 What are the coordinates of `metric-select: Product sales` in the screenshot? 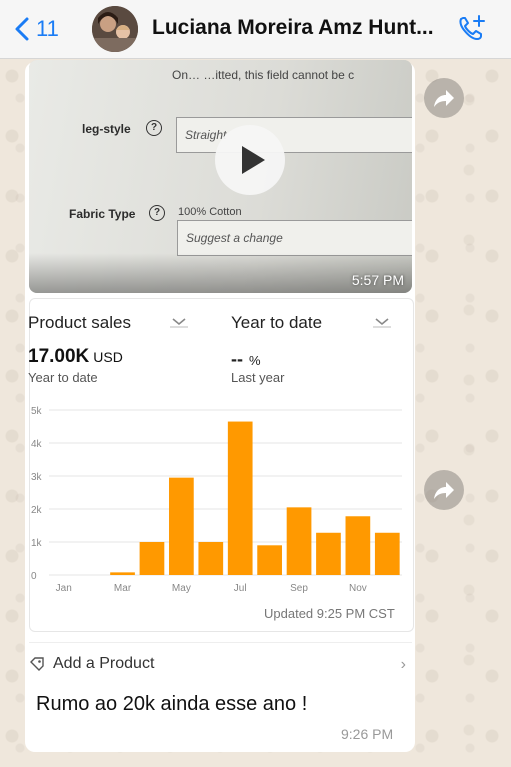 It's located at (79, 323).